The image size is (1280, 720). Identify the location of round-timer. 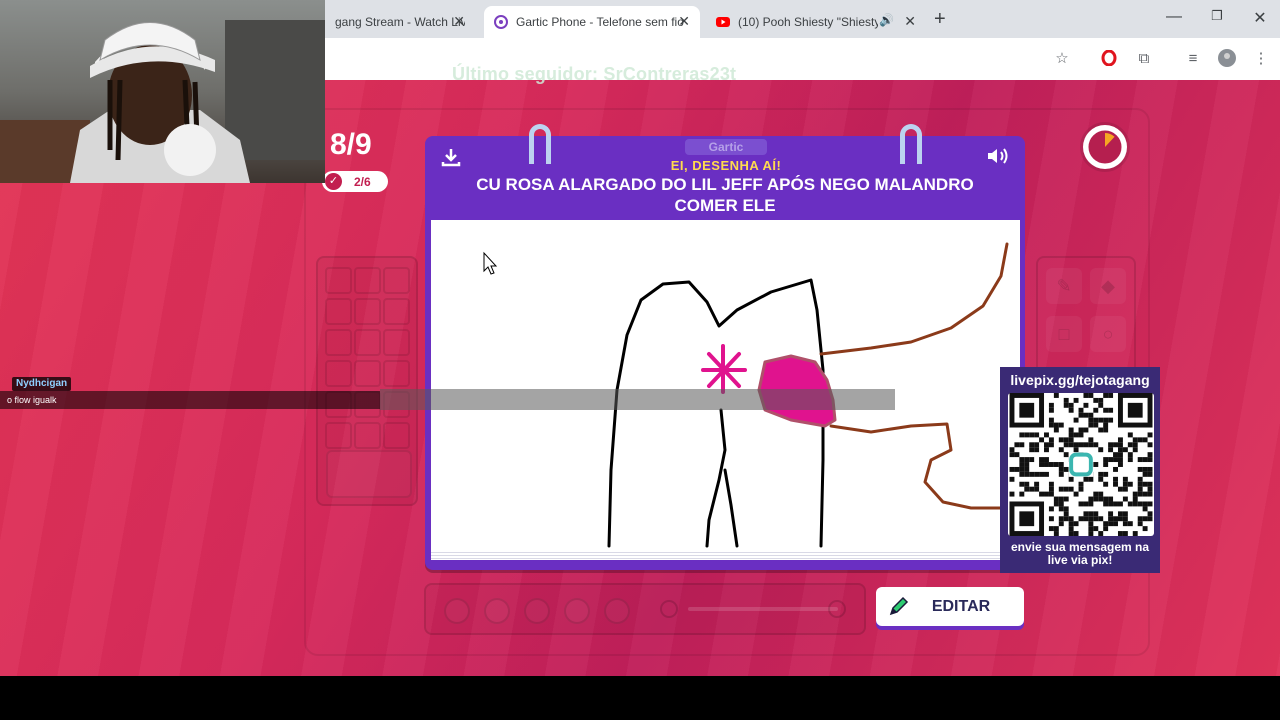
(1105, 147).